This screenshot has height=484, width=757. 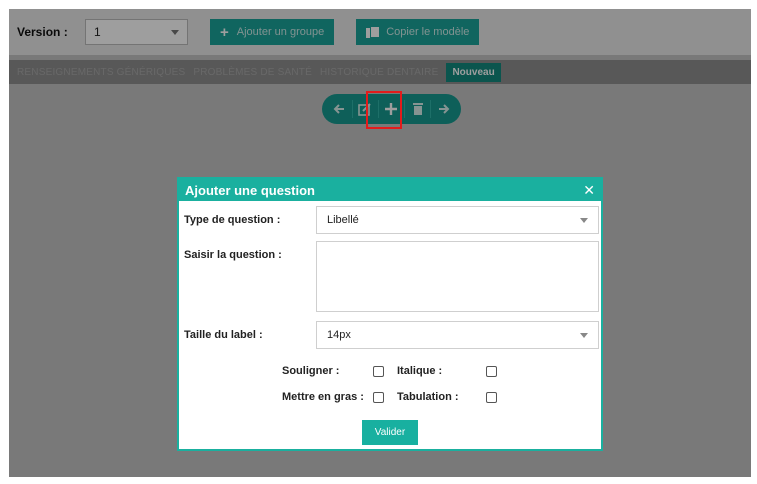 What do you see at coordinates (311, 371) in the screenshot?
I see `underline-label: Souligner :` at bounding box center [311, 371].